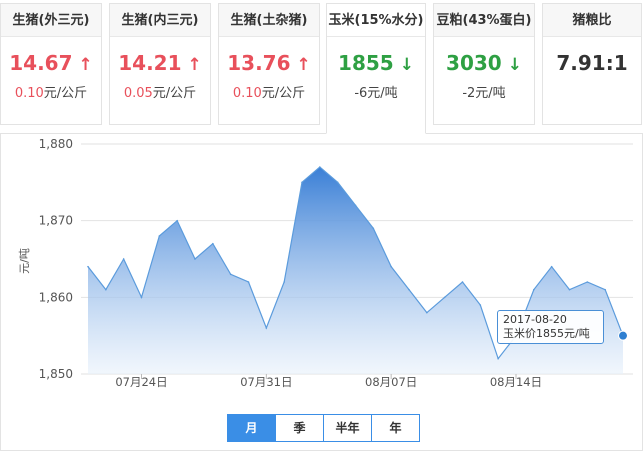 The width and height of the screenshot is (643, 453). I want to click on card-value: 1855 ↓, so click(376, 63).